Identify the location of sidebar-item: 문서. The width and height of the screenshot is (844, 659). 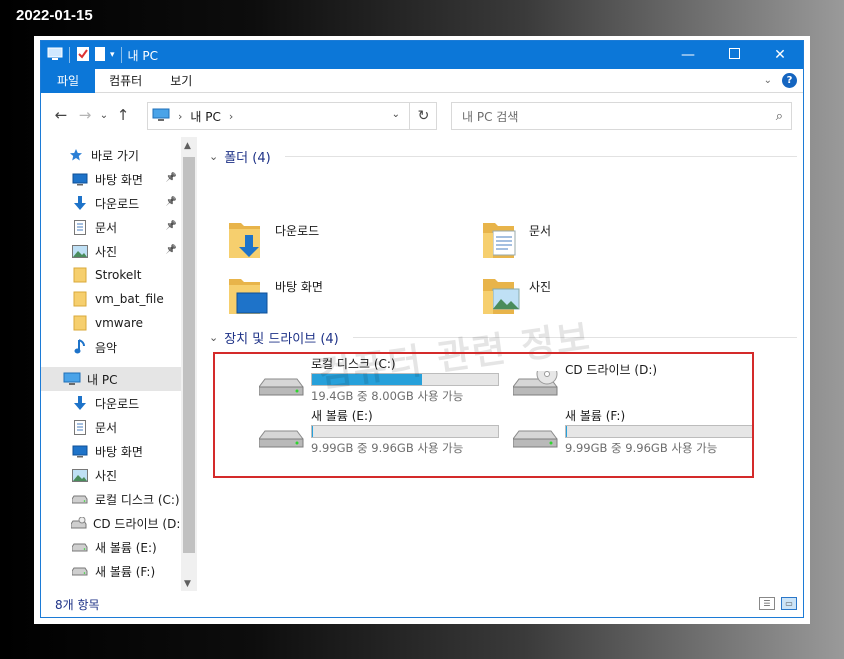
(111, 427).